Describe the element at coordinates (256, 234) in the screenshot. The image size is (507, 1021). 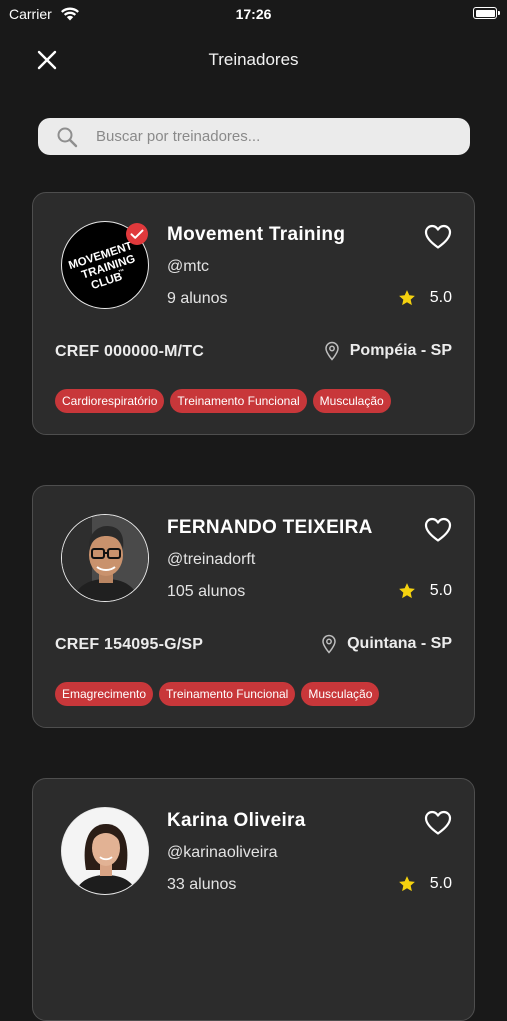
I see `trainer-name: Movement Training` at that location.